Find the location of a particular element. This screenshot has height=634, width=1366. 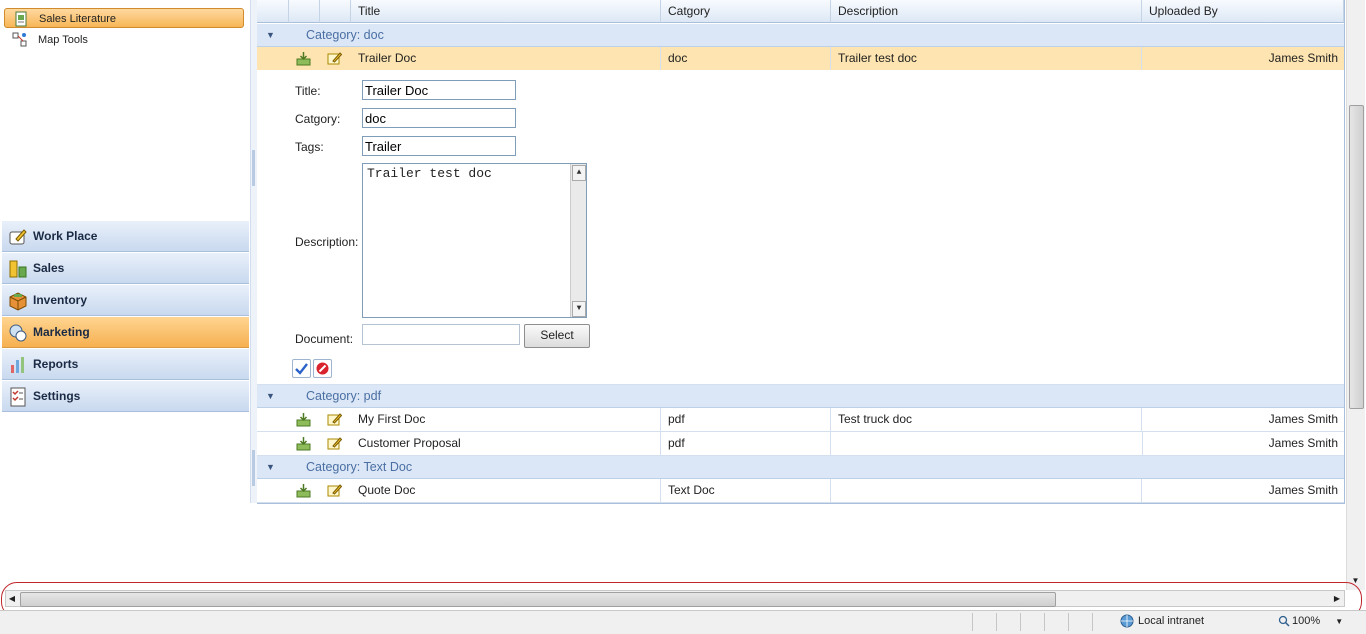

inventory-box-icon is located at coordinates (18, 301).